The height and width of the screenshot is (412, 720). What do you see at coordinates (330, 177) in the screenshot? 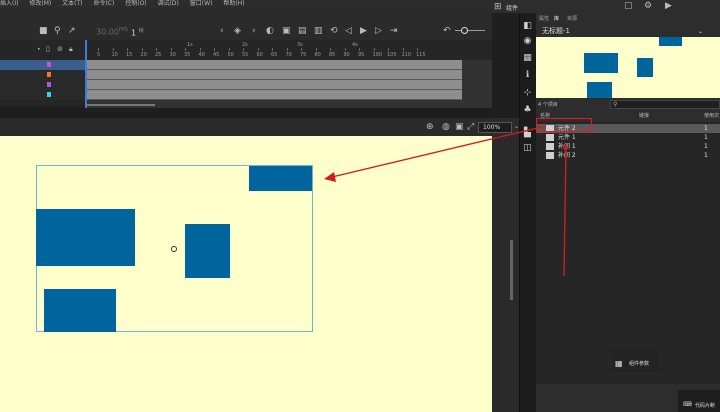
I see `annotation-arrowhead` at bounding box center [330, 177].